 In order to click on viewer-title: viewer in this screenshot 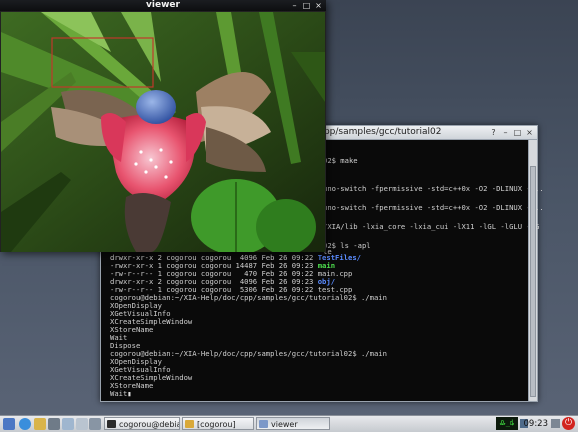, I will do `click(163, 5)`.